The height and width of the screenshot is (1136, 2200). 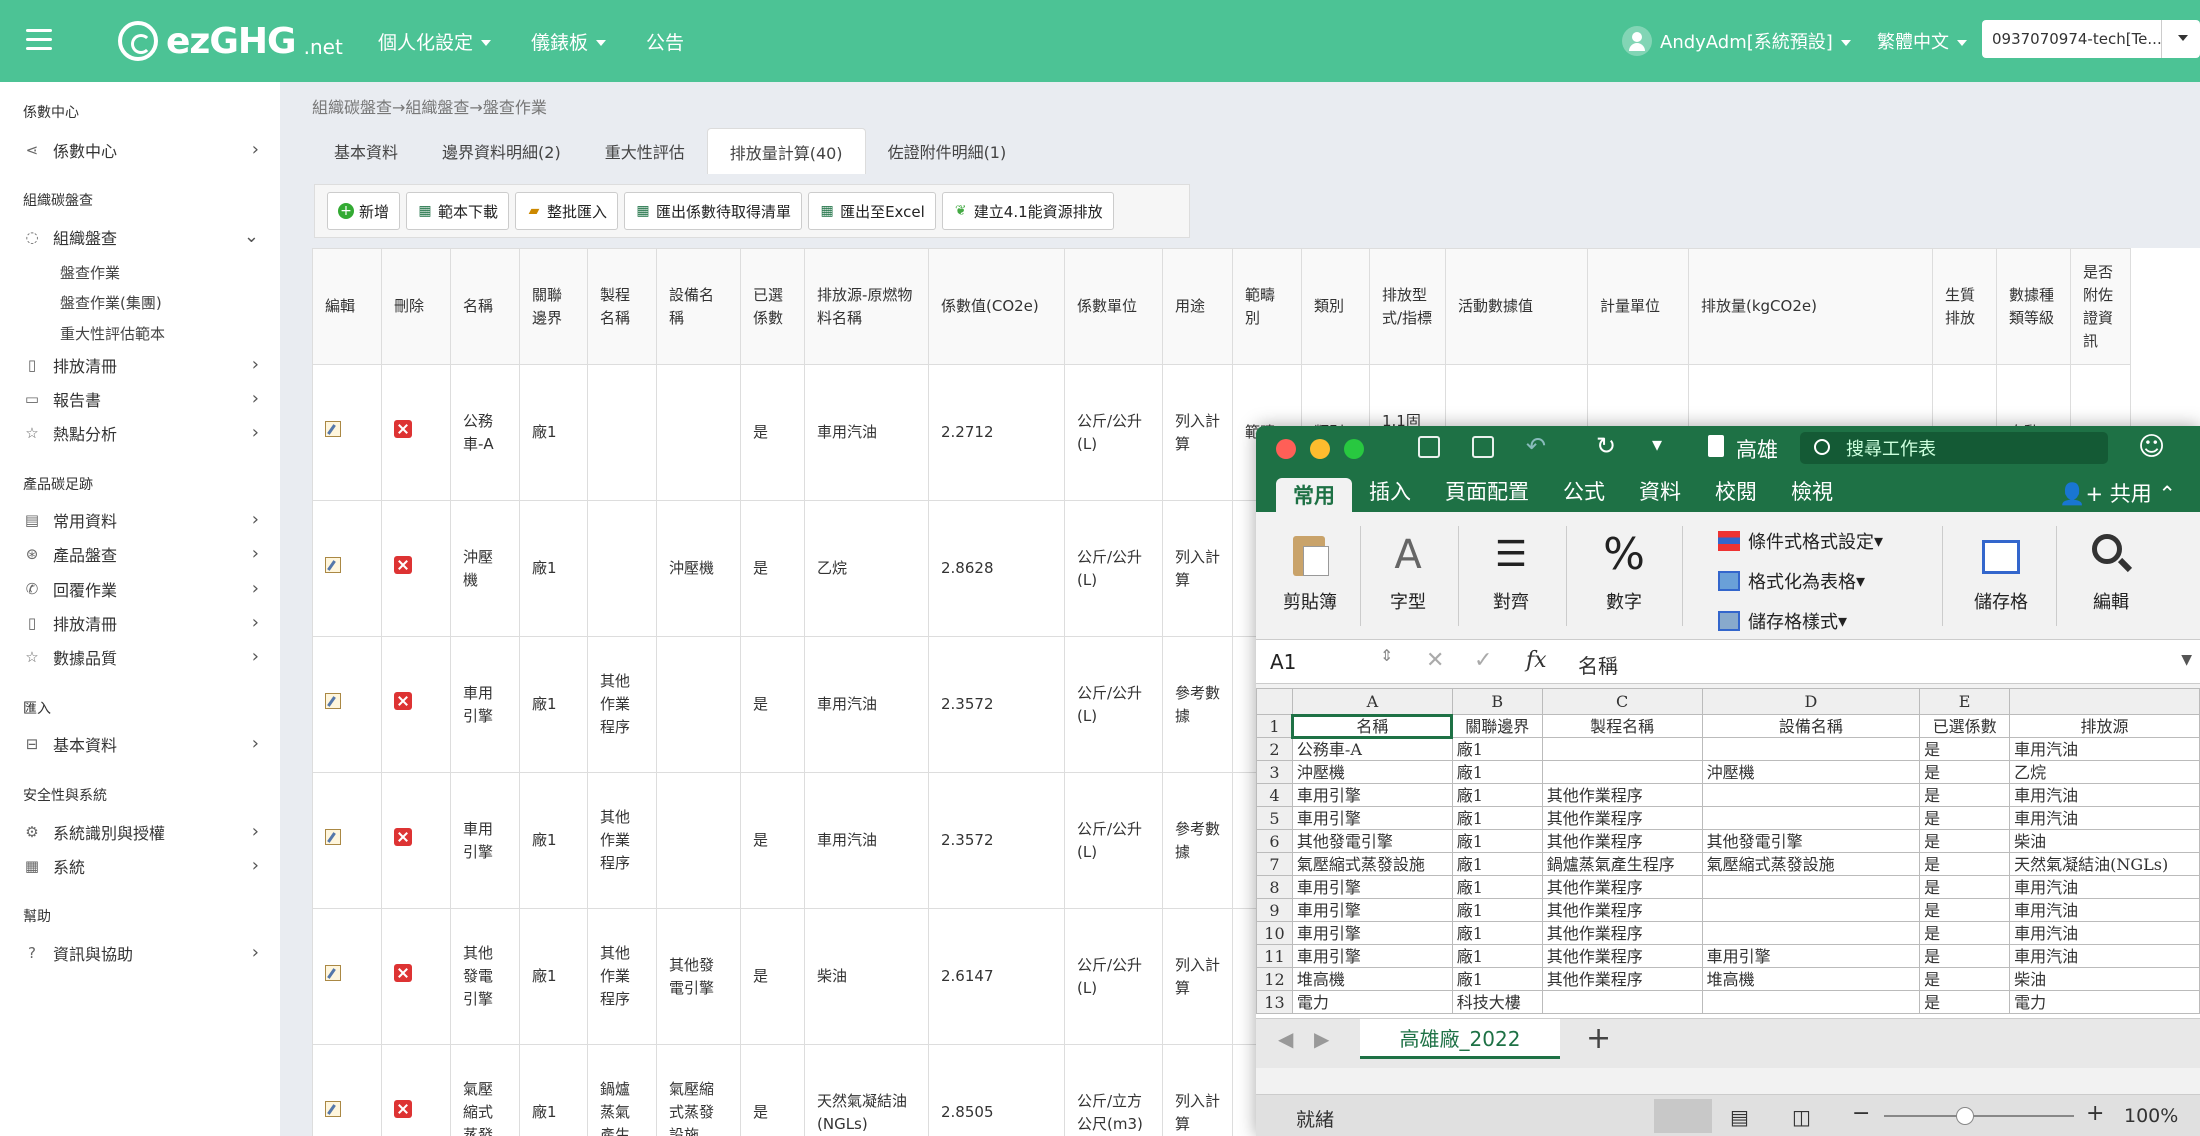 I want to click on sheet-prev-icon: ◀, so click(x=1285, y=1039).